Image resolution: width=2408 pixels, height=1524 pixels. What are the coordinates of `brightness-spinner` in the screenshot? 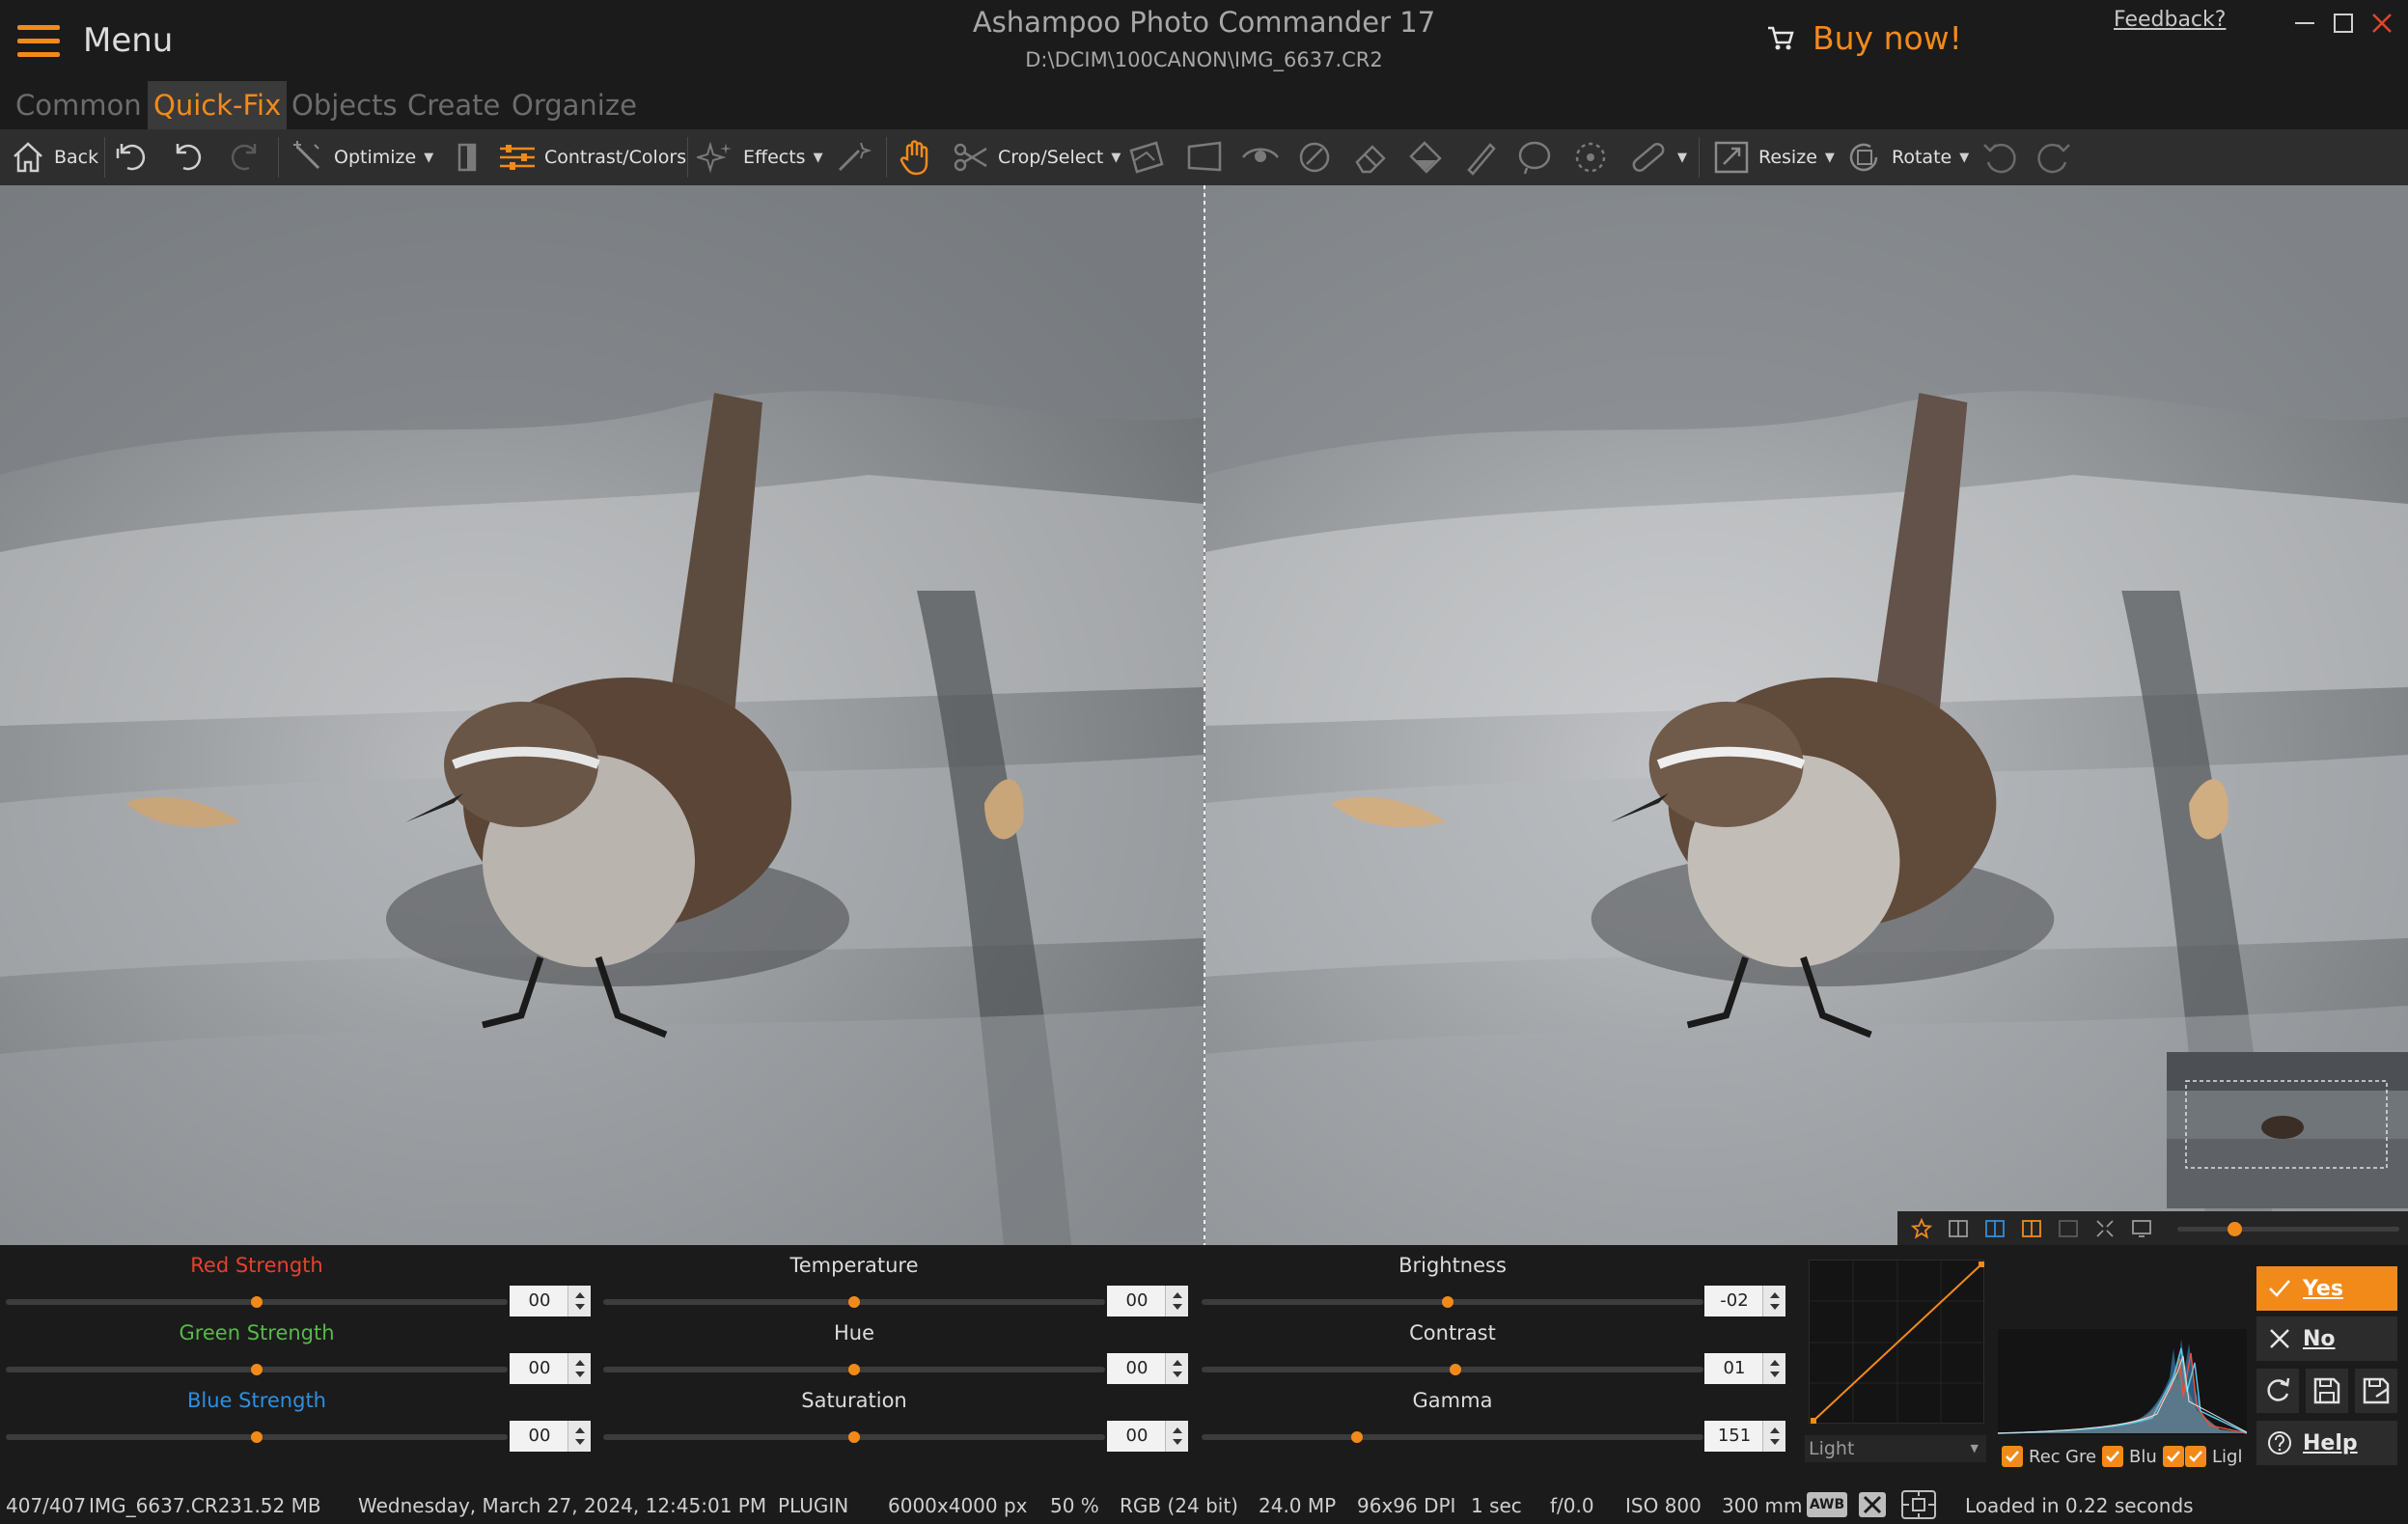 It's located at (1773, 1301).